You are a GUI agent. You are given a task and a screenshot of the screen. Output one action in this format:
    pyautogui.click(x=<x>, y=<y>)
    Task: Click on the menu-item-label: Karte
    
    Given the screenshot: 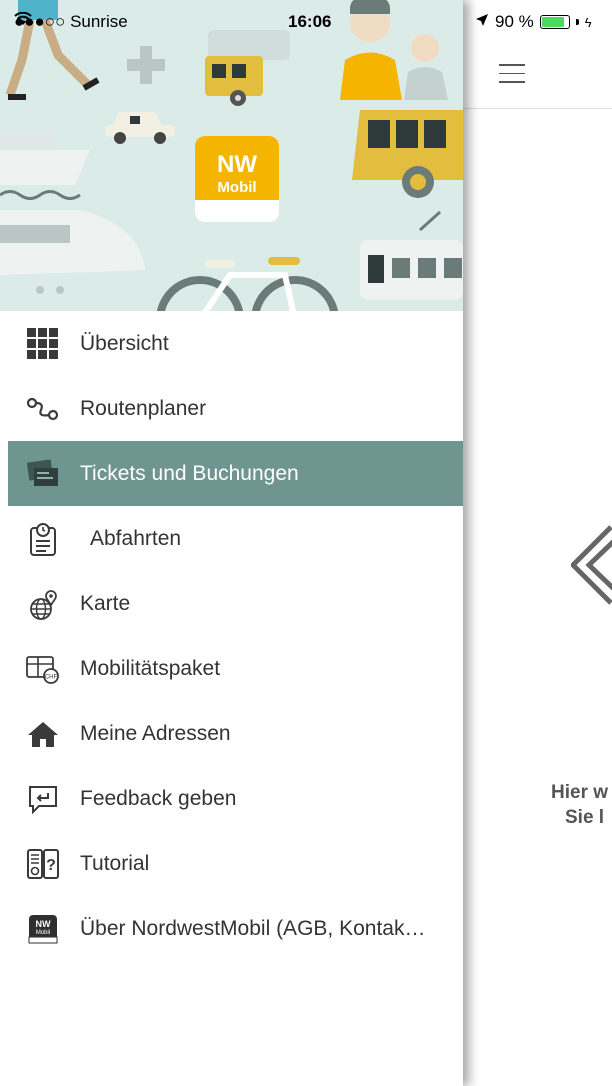 What is the action you would take?
    pyautogui.click(x=105, y=603)
    